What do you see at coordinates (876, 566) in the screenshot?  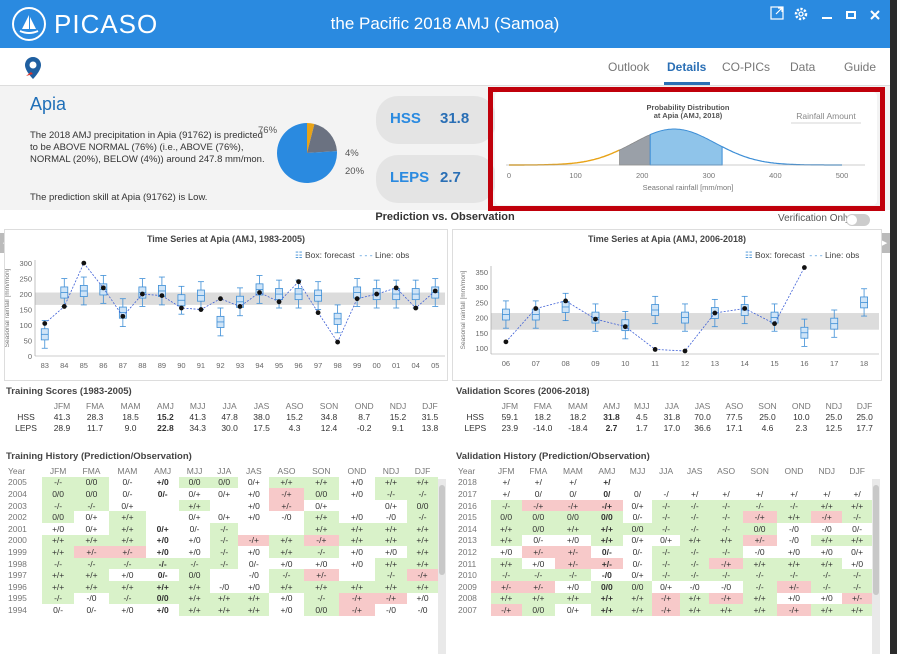 I see `validation-history-scrollbar` at bounding box center [876, 566].